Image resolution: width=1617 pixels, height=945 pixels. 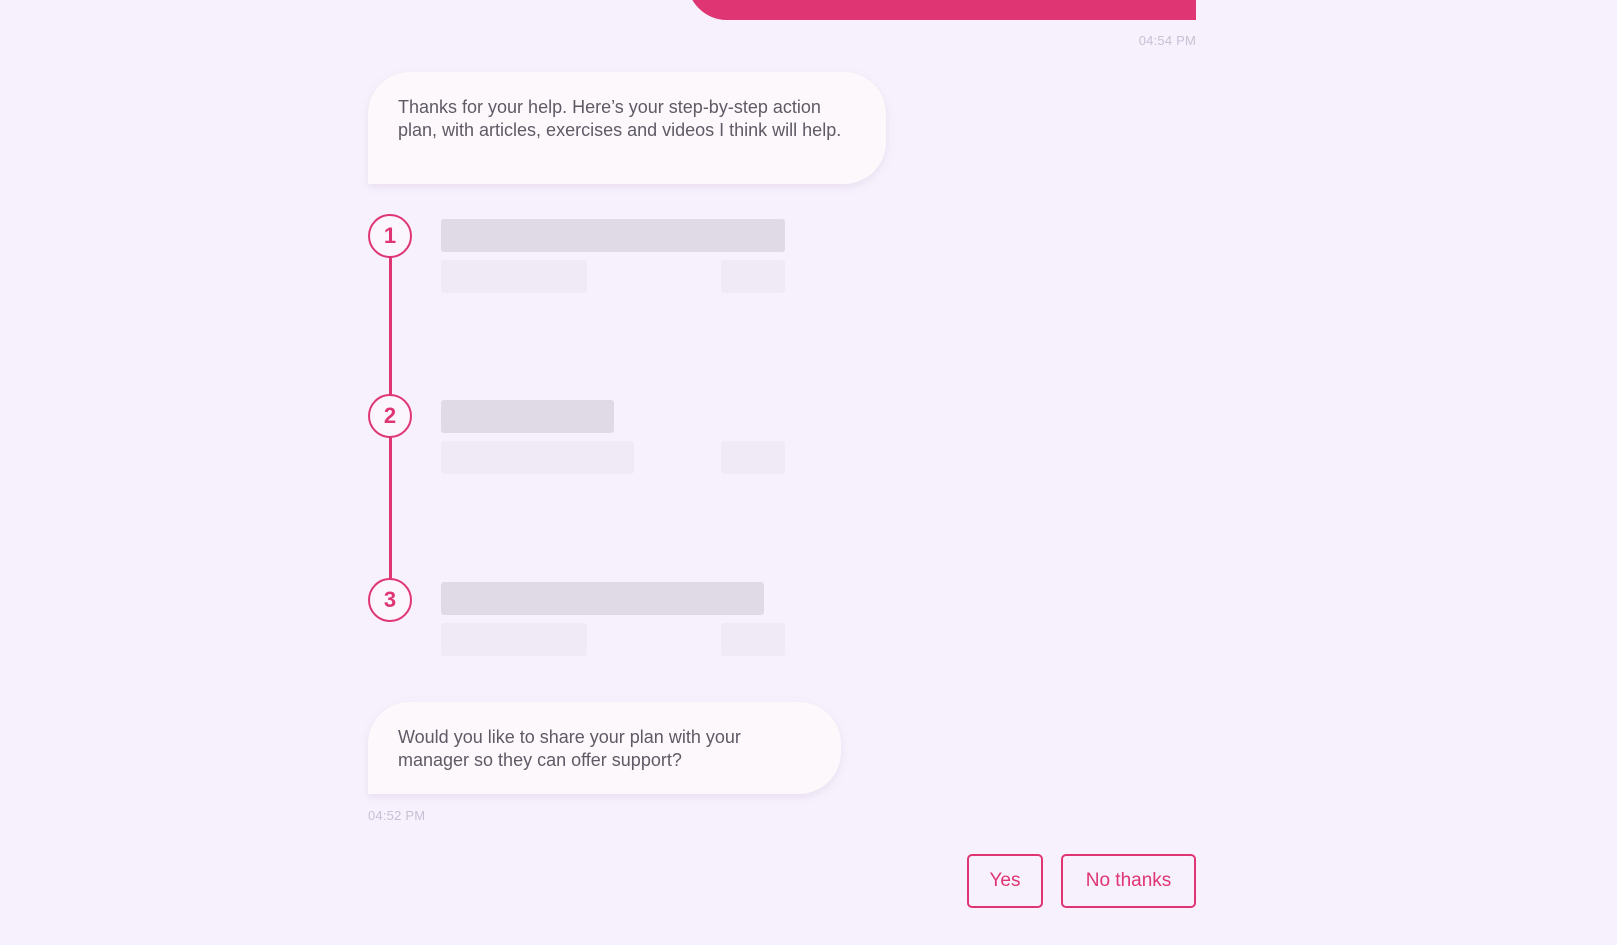 What do you see at coordinates (390, 600) in the screenshot?
I see `step-number-badge: 3` at bounding box center [390, 600].